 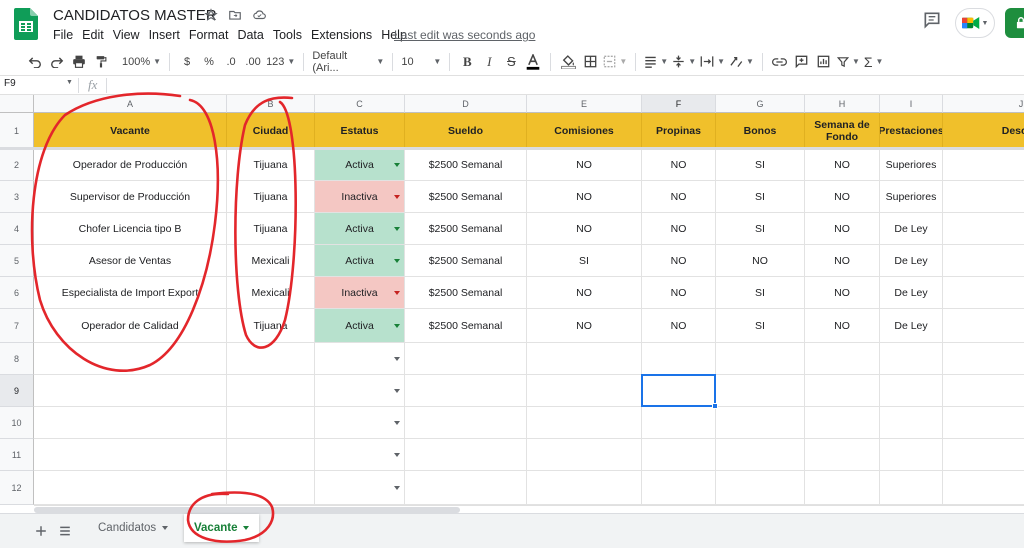 What do you see at coordinates (17, 165) in the screenshot?
I see `row-header-2: 2` at bounding box center [17, 165].